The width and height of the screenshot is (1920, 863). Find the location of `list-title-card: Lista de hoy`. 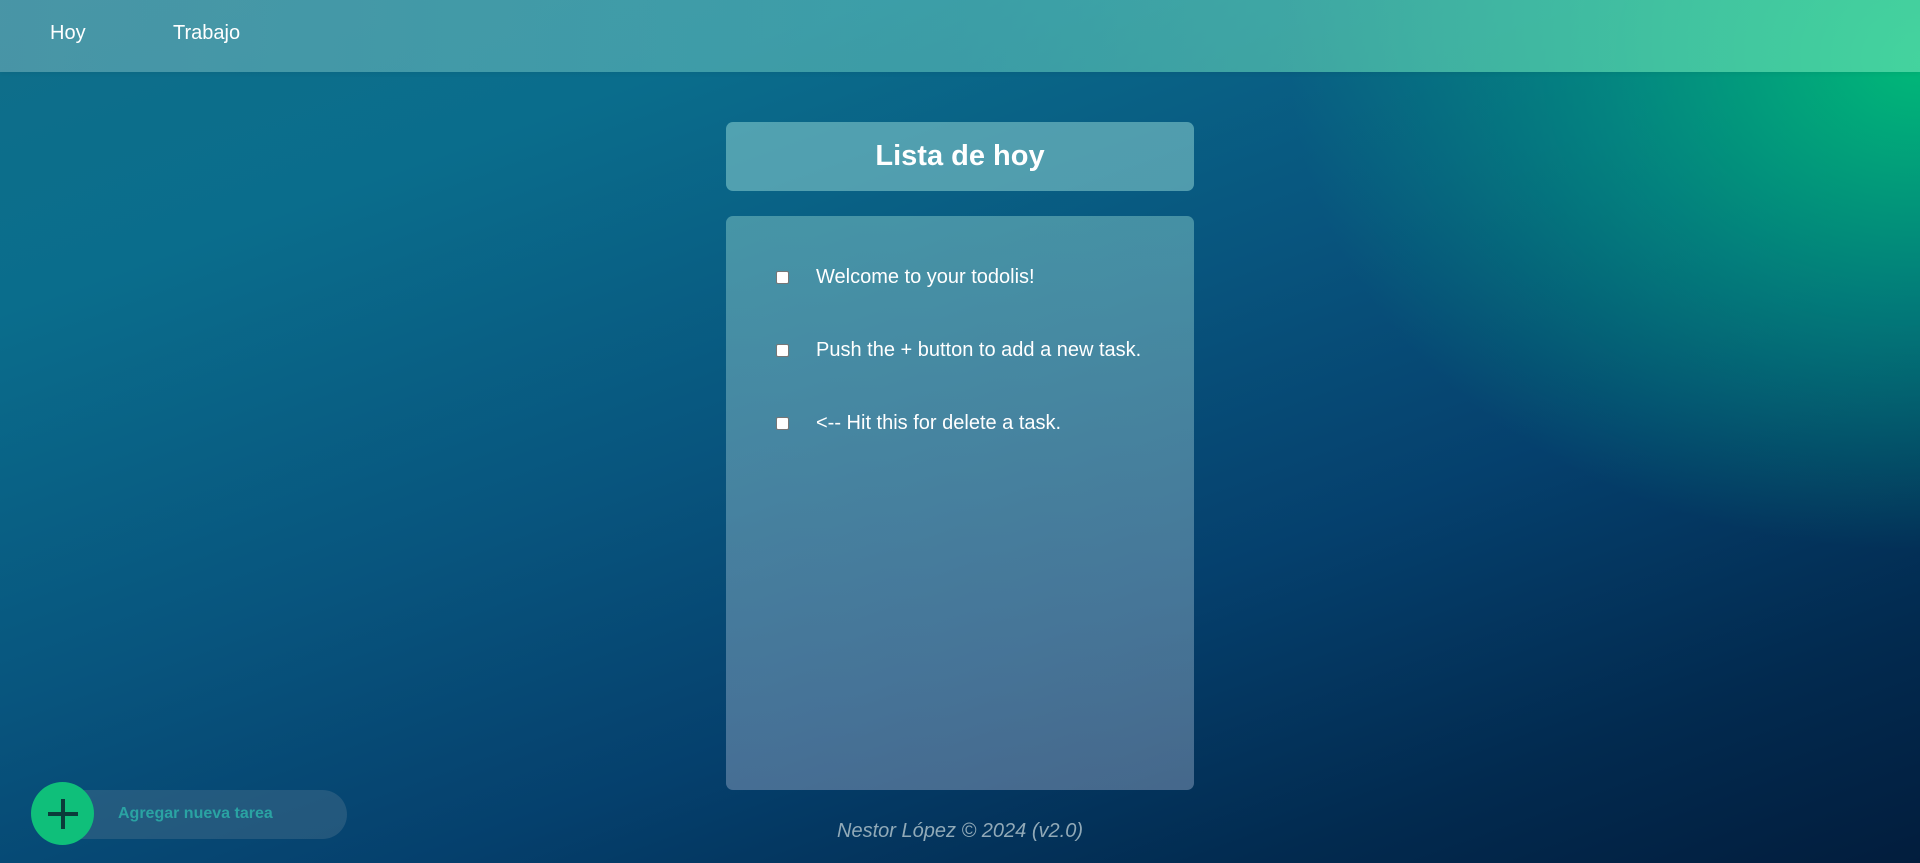

list-title-card: Lista de hoy is located at coordinates (960, 156).